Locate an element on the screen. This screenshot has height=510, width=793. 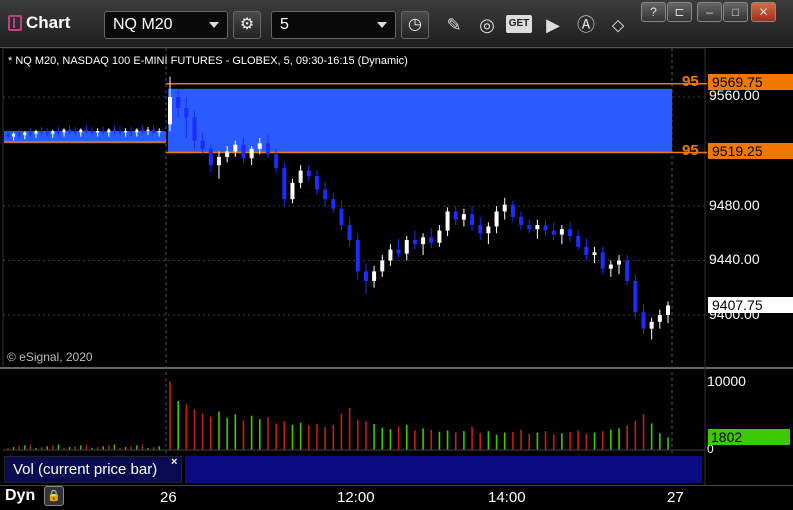
window-title-label: Chart is located at coordinates (48, 22).